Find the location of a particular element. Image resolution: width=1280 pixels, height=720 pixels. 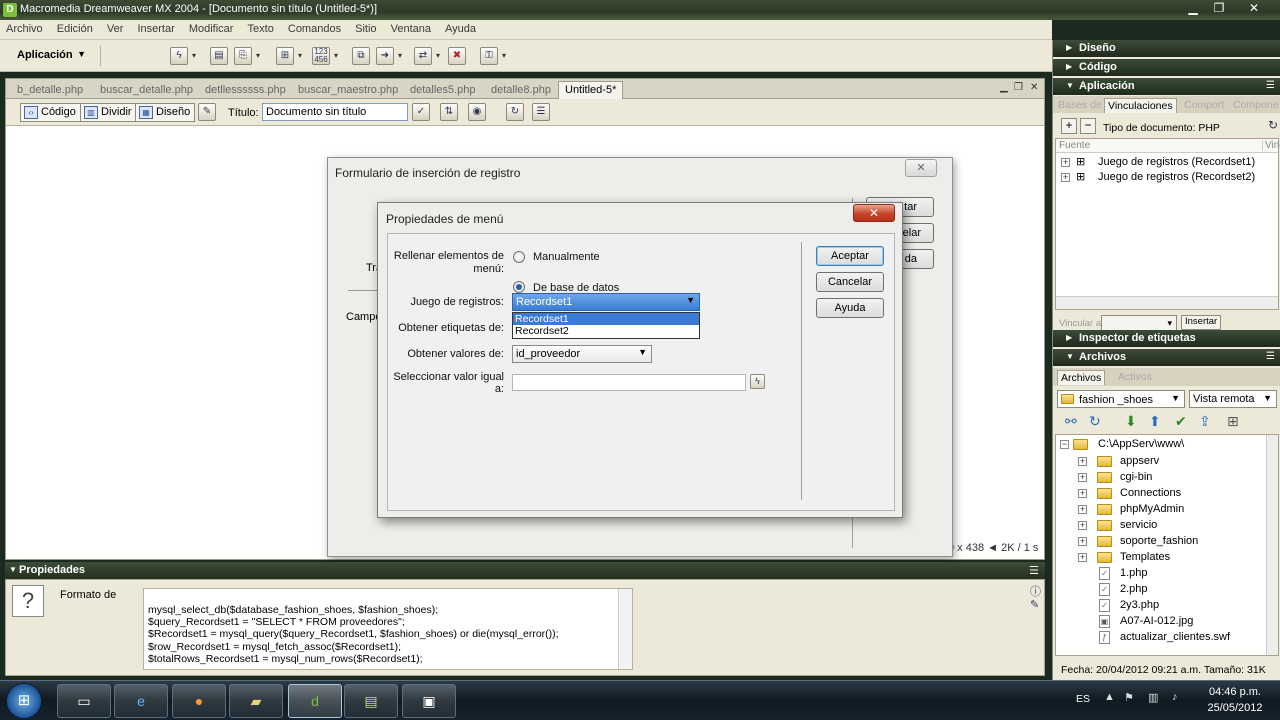

doc-close-icon: ✕ is located at coordinates (1034, 87).